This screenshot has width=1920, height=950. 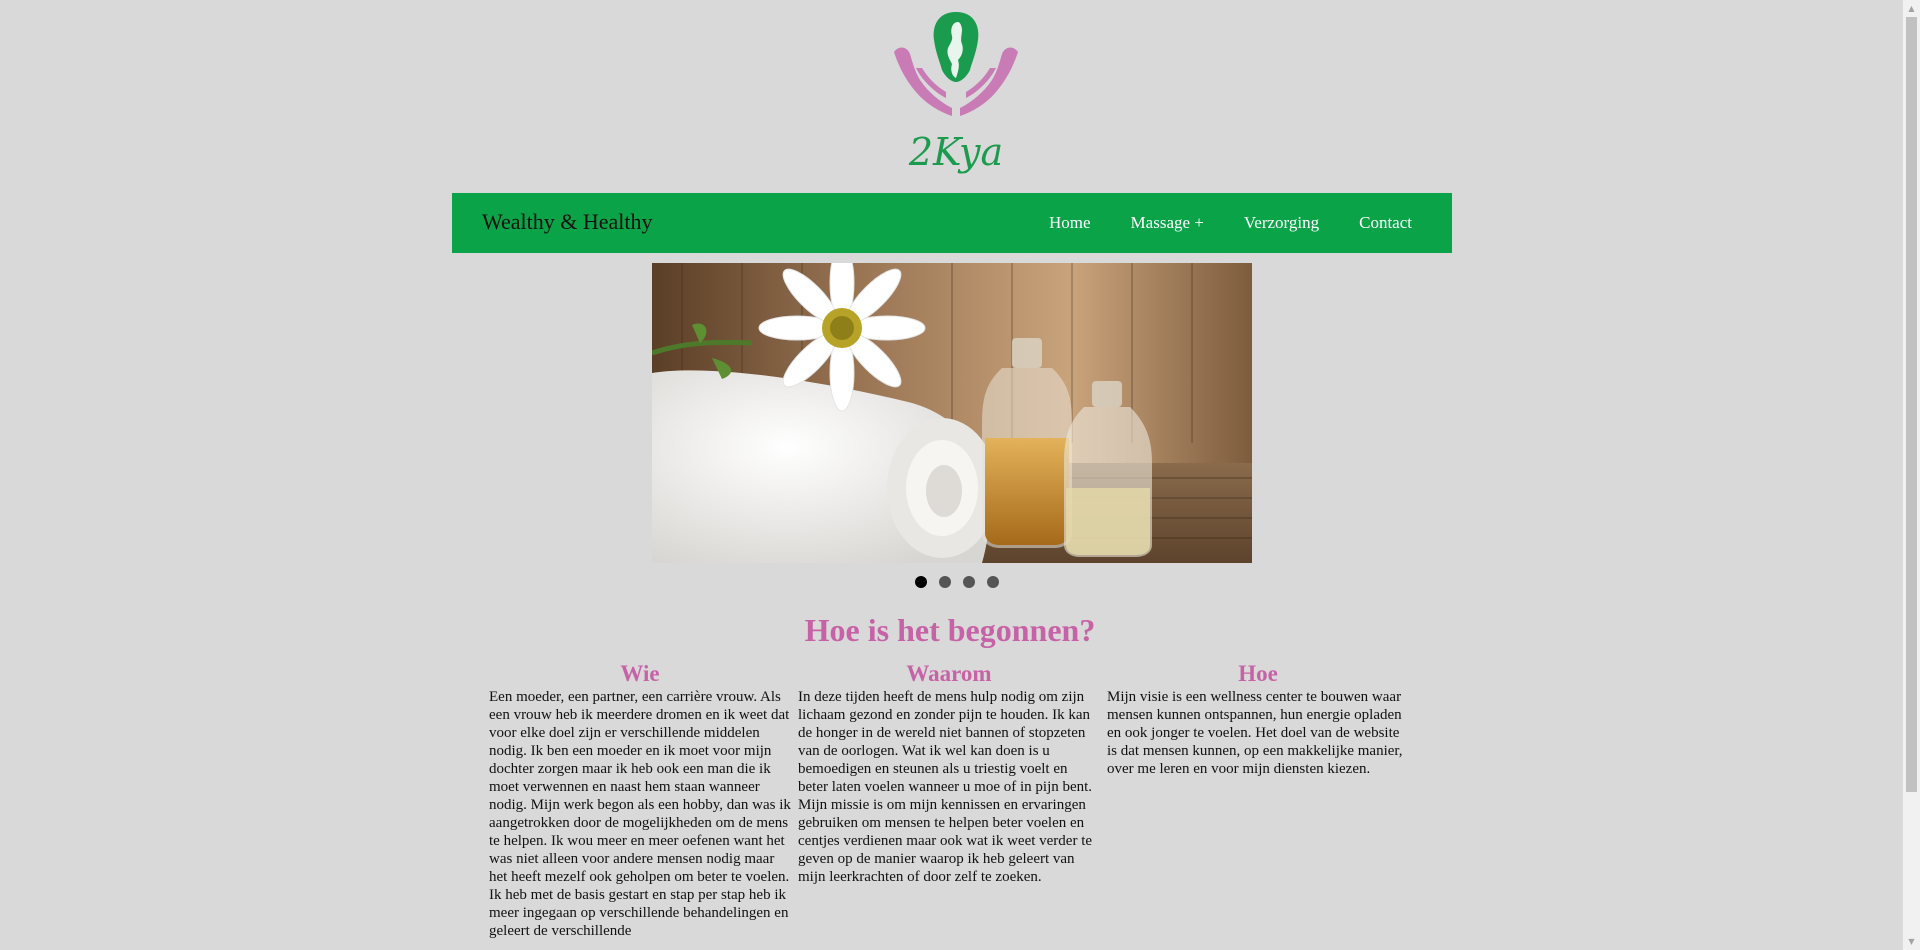 I want to click on hero-carousel, so click(x=952, y=413).